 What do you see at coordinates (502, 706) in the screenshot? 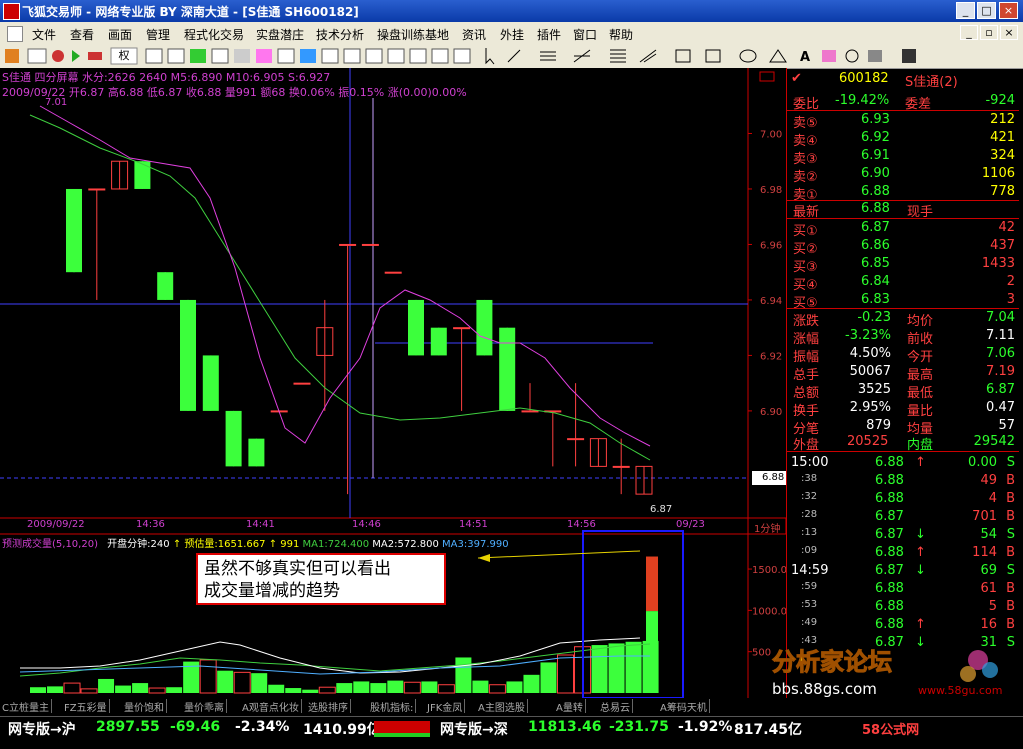
I see `indicator-tab: A主图选股` at bounding box center [502, 706].